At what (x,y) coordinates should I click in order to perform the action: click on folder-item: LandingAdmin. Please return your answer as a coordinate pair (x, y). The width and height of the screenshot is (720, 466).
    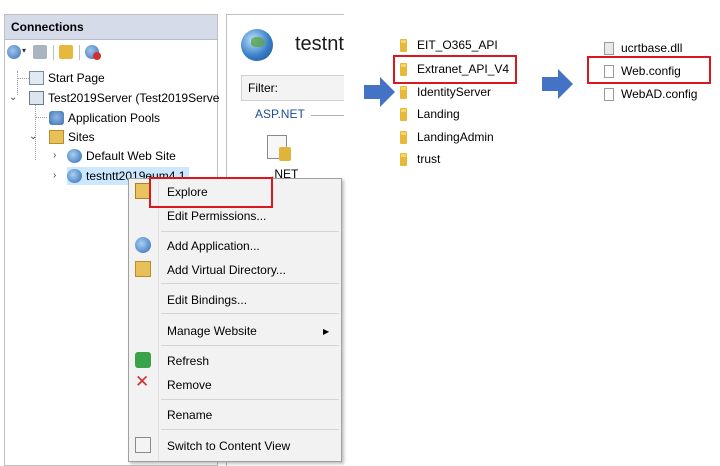
    Looking at the image, I should click on (455, 137).